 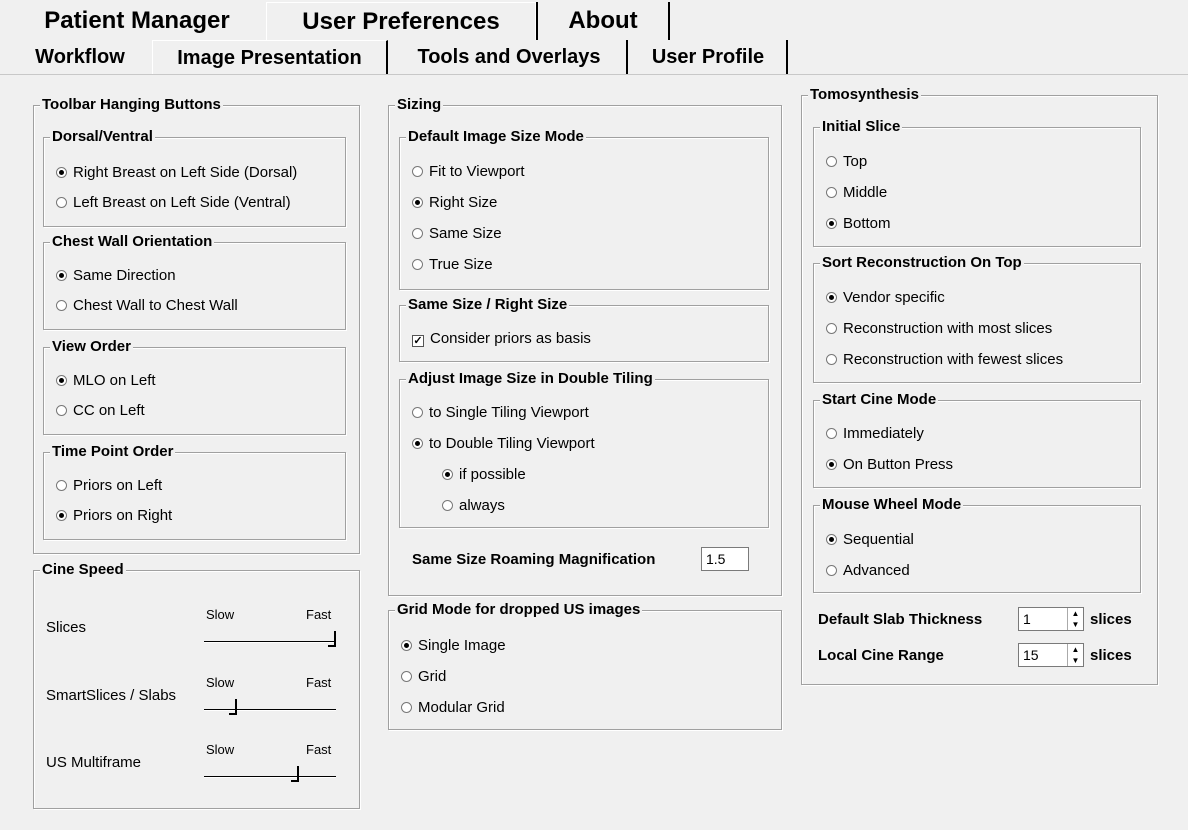 What do you see at coordinates (270, 57) in the screenshot?
I see `tab-image-presentation: Image Presentation` at bounding box center [270, 57].